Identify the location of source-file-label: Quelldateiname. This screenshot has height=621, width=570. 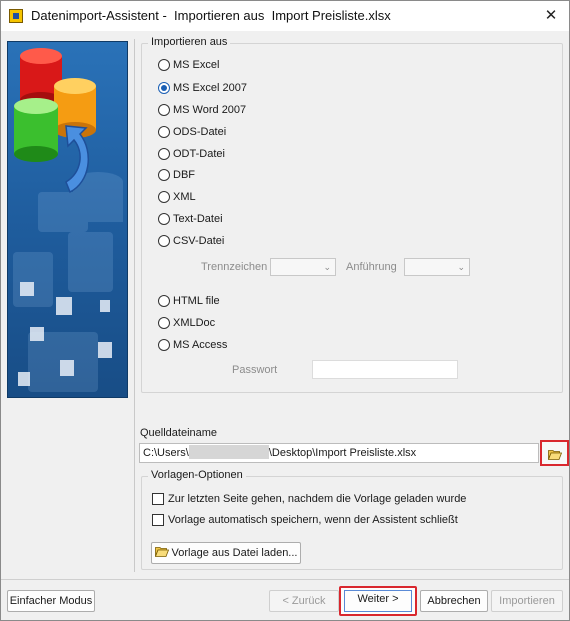
(179, 433).